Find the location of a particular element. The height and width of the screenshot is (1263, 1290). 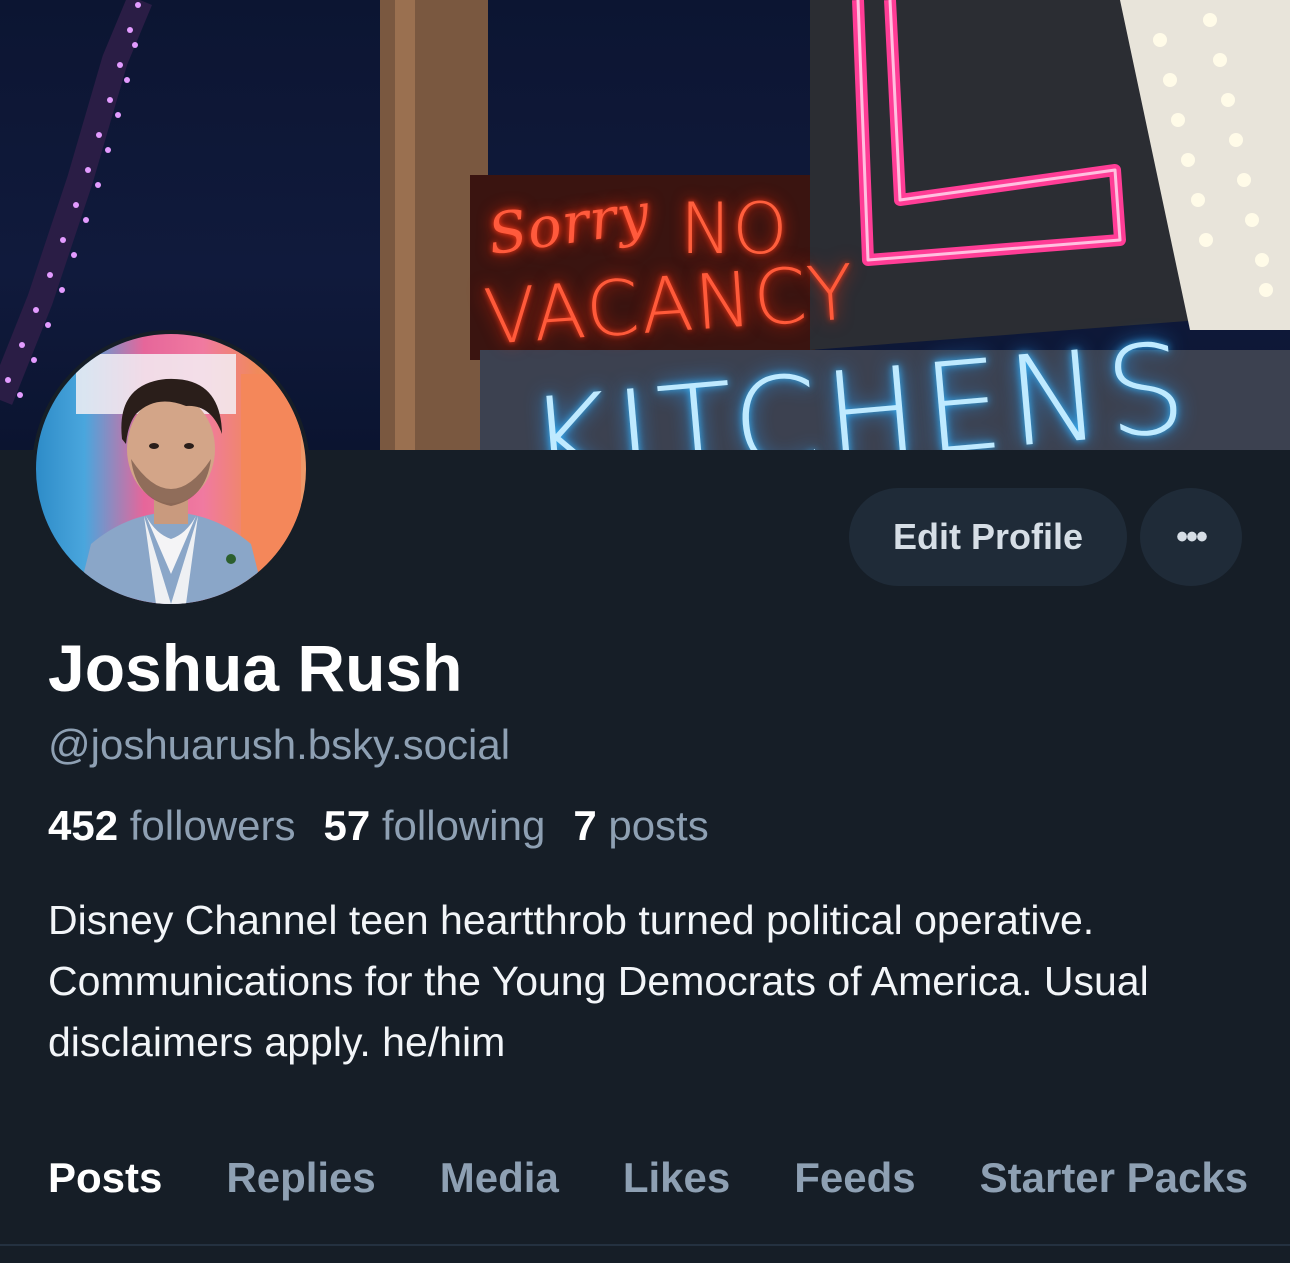

tab-starter-packs: Starter Packs is located at coordinates (1114, 1193).